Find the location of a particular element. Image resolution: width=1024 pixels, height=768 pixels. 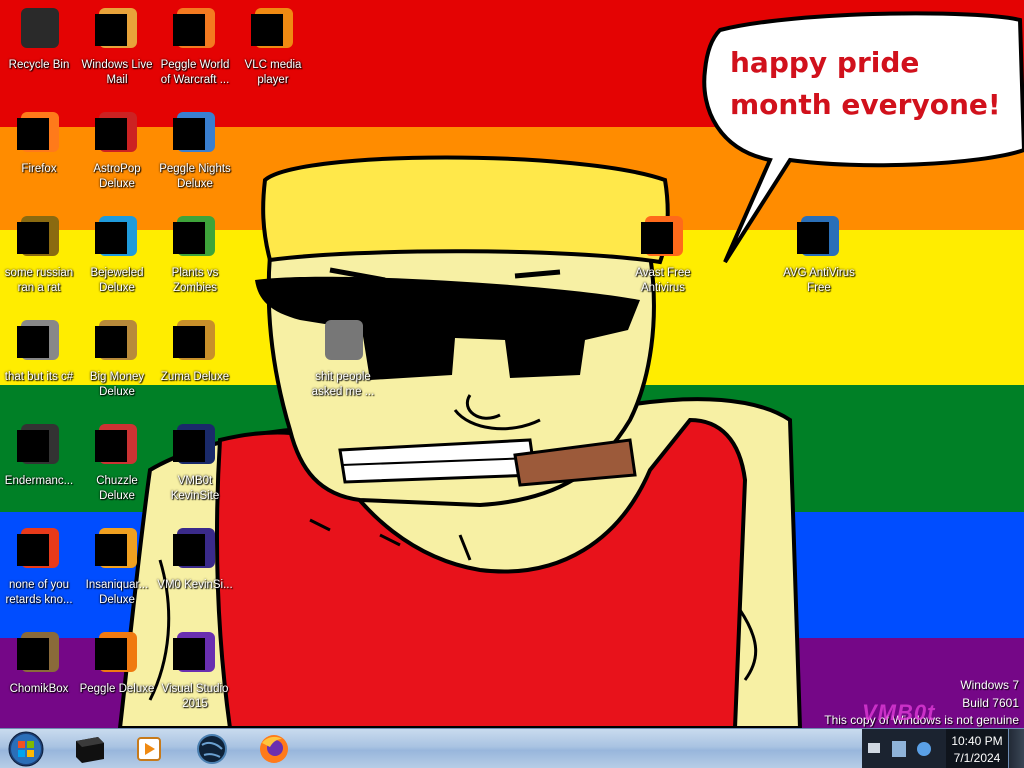

taskbar-pinned-globe is located at coordinates (212, 749).